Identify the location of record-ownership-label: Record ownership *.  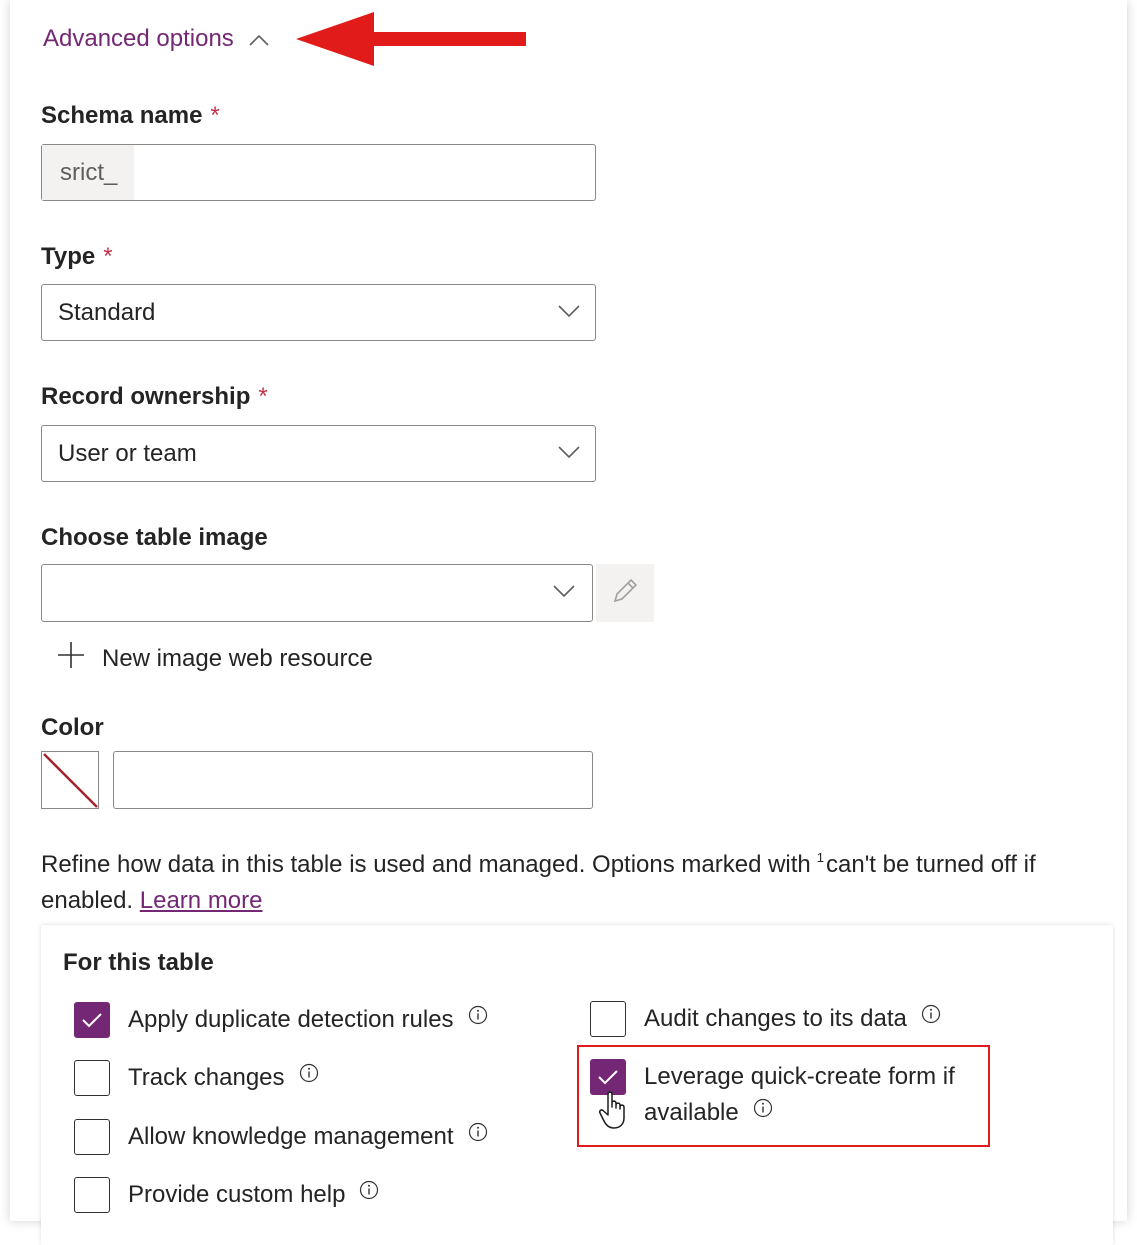
(154, 397).